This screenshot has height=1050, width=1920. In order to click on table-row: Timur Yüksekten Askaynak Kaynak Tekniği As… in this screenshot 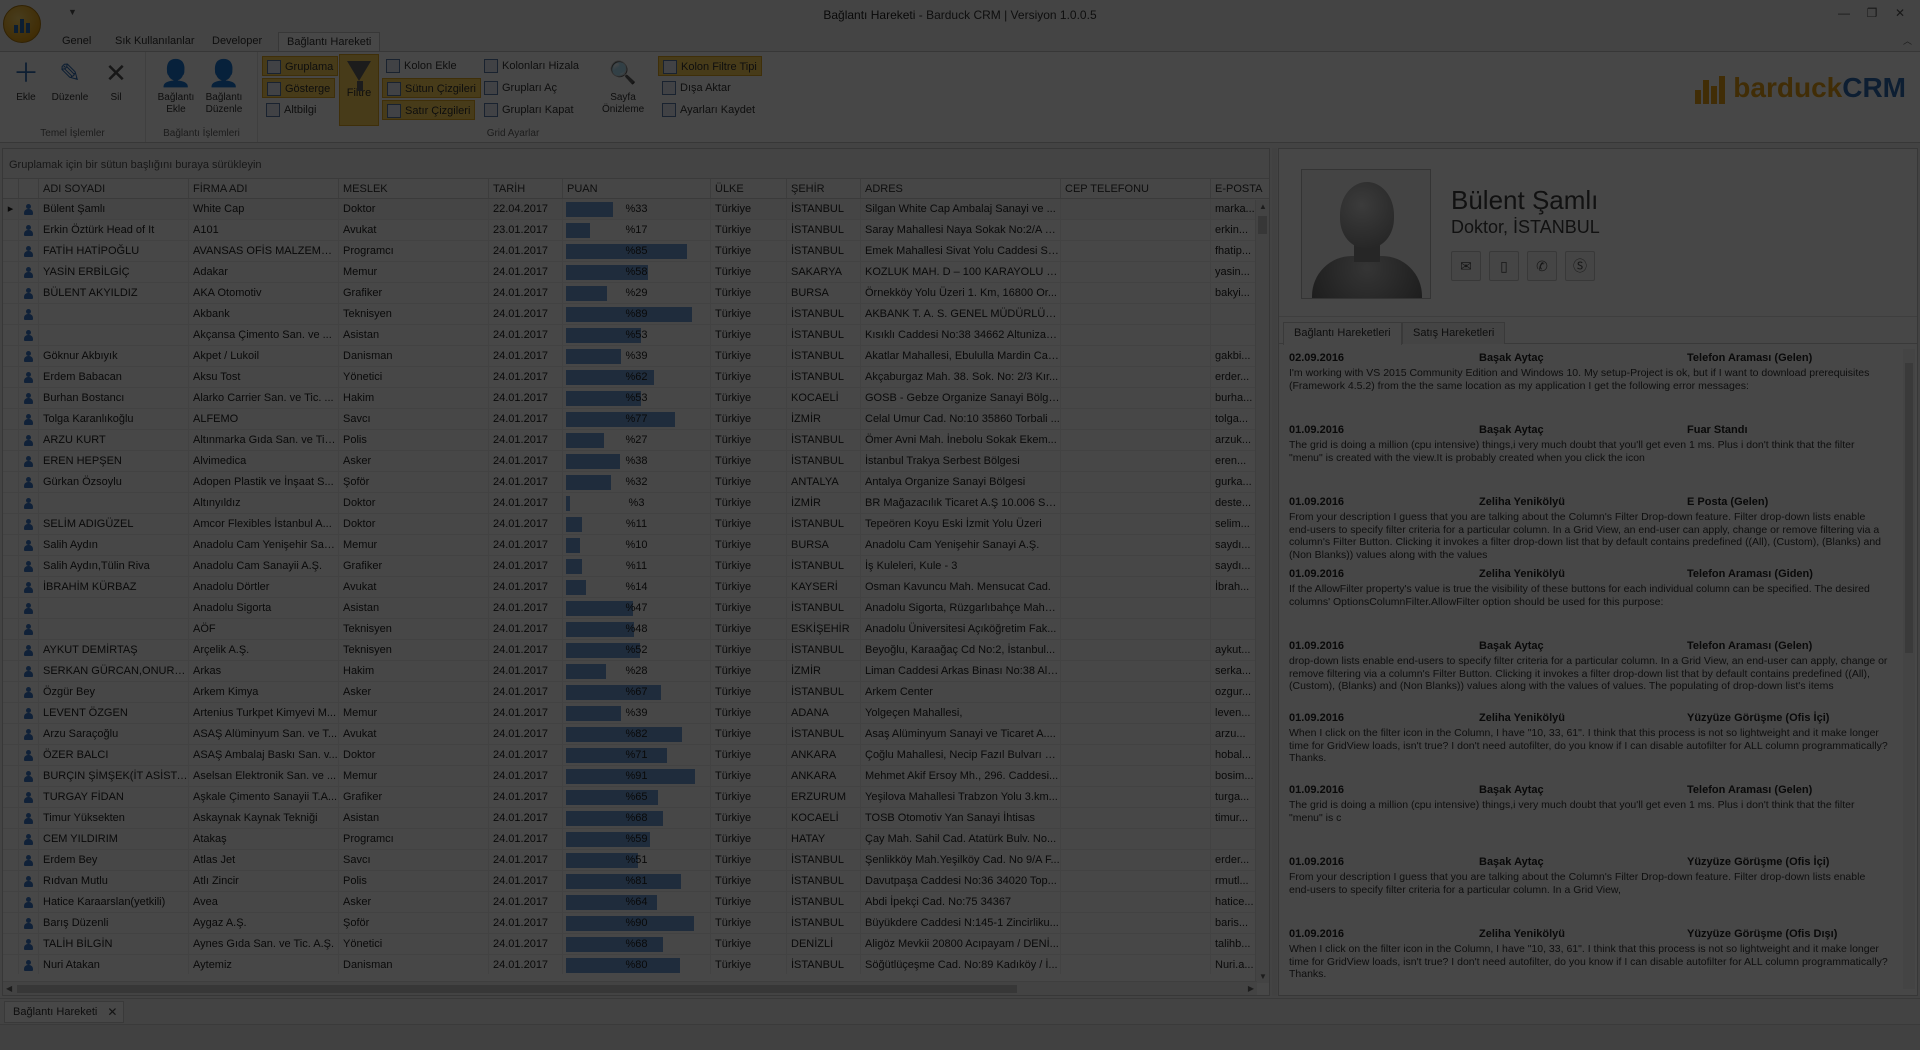, I will do `click(636, 818)`.